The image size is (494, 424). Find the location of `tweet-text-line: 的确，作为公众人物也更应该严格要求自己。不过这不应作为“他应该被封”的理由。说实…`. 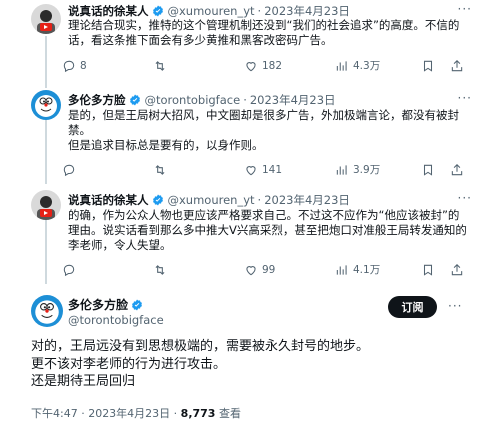

tweet-text-line: 的确，作为公众人物也更应该严格要求自己。不过这不应作为“他应该被封”的理由。说实… is located at coordinates (267, 230).